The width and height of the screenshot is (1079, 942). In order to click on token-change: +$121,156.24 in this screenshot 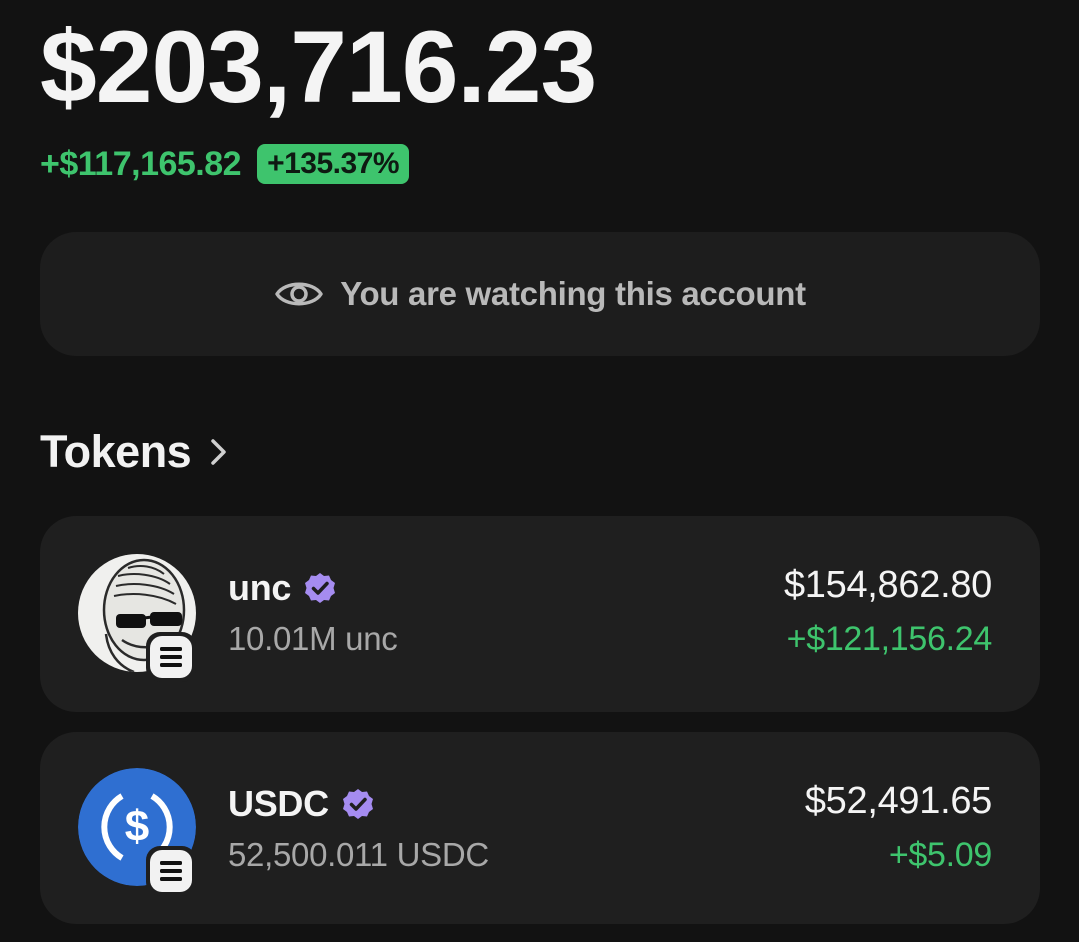, I will do `click(889, 639)`.